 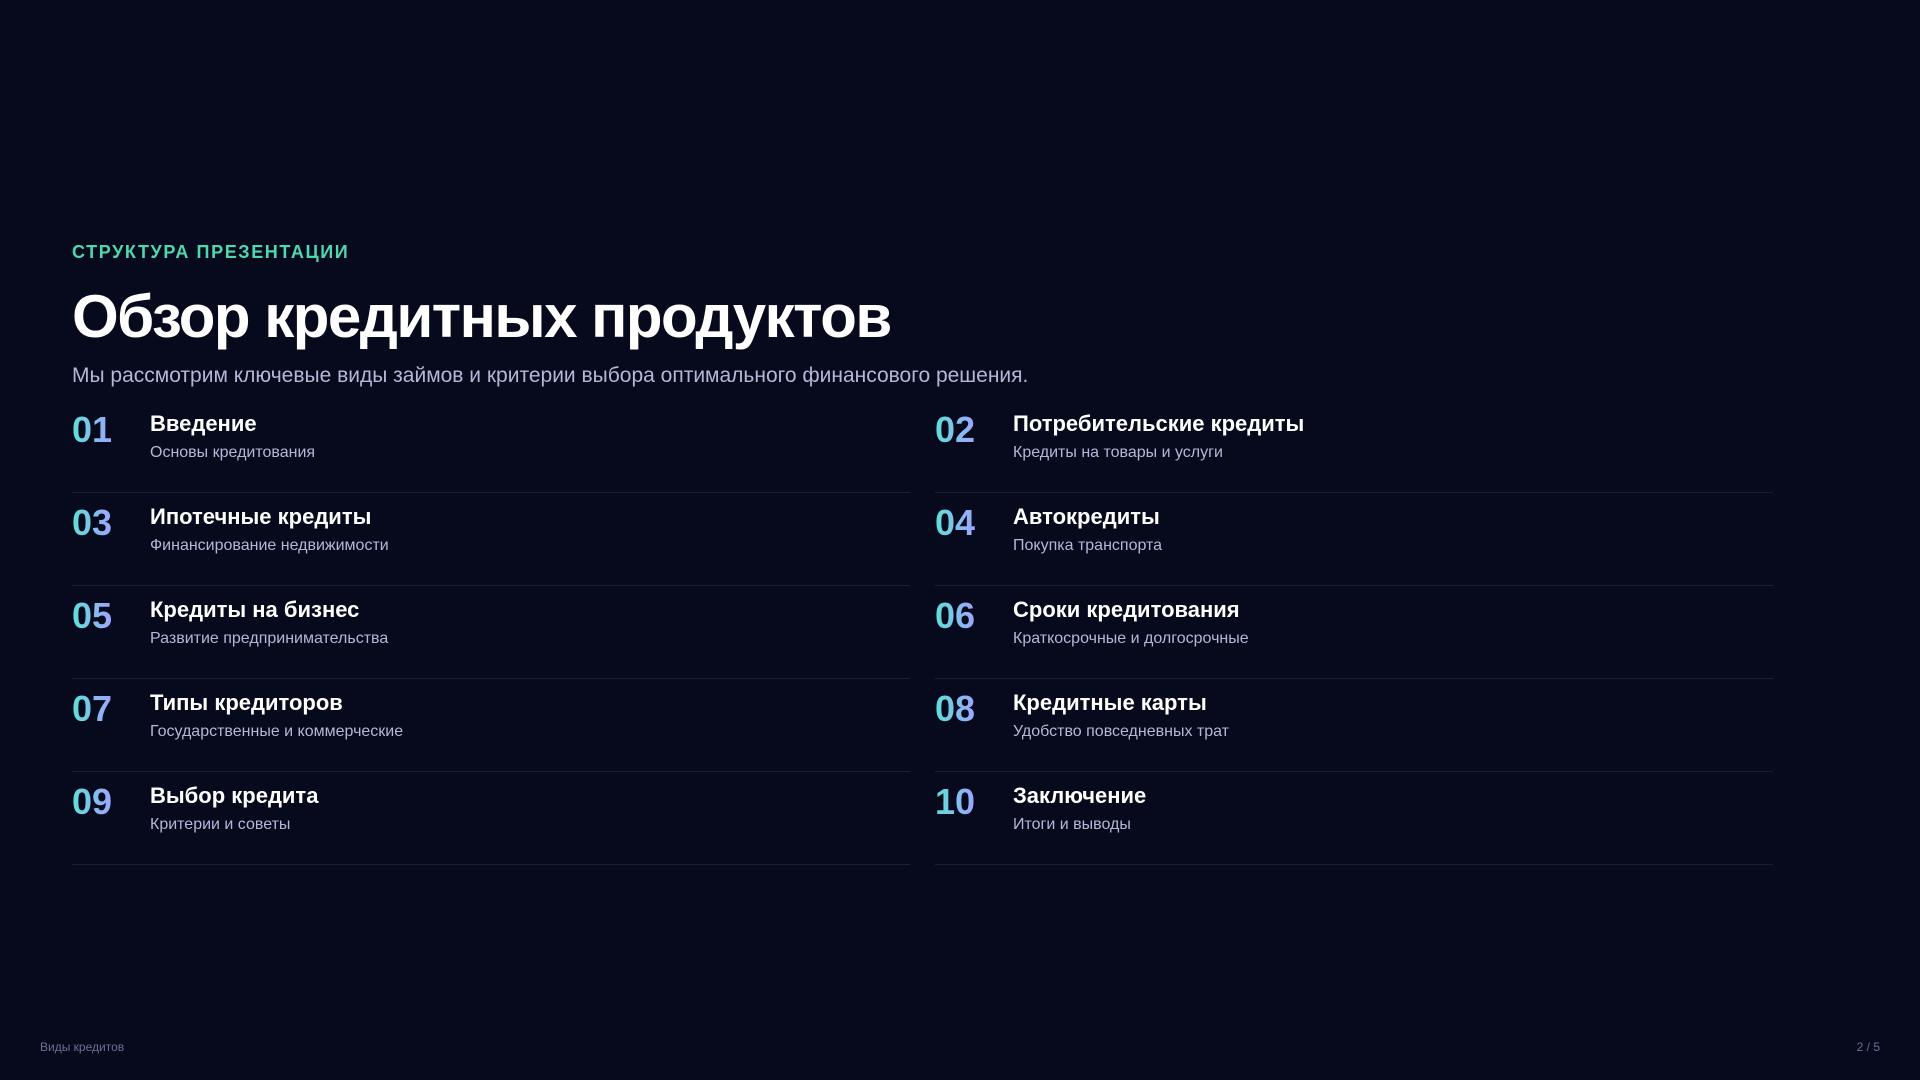 What do you see at coordinates (234, 795) in the screenshot?
I see `agenda-item-title: Выбор кредита` at bounding box center [234, 795].